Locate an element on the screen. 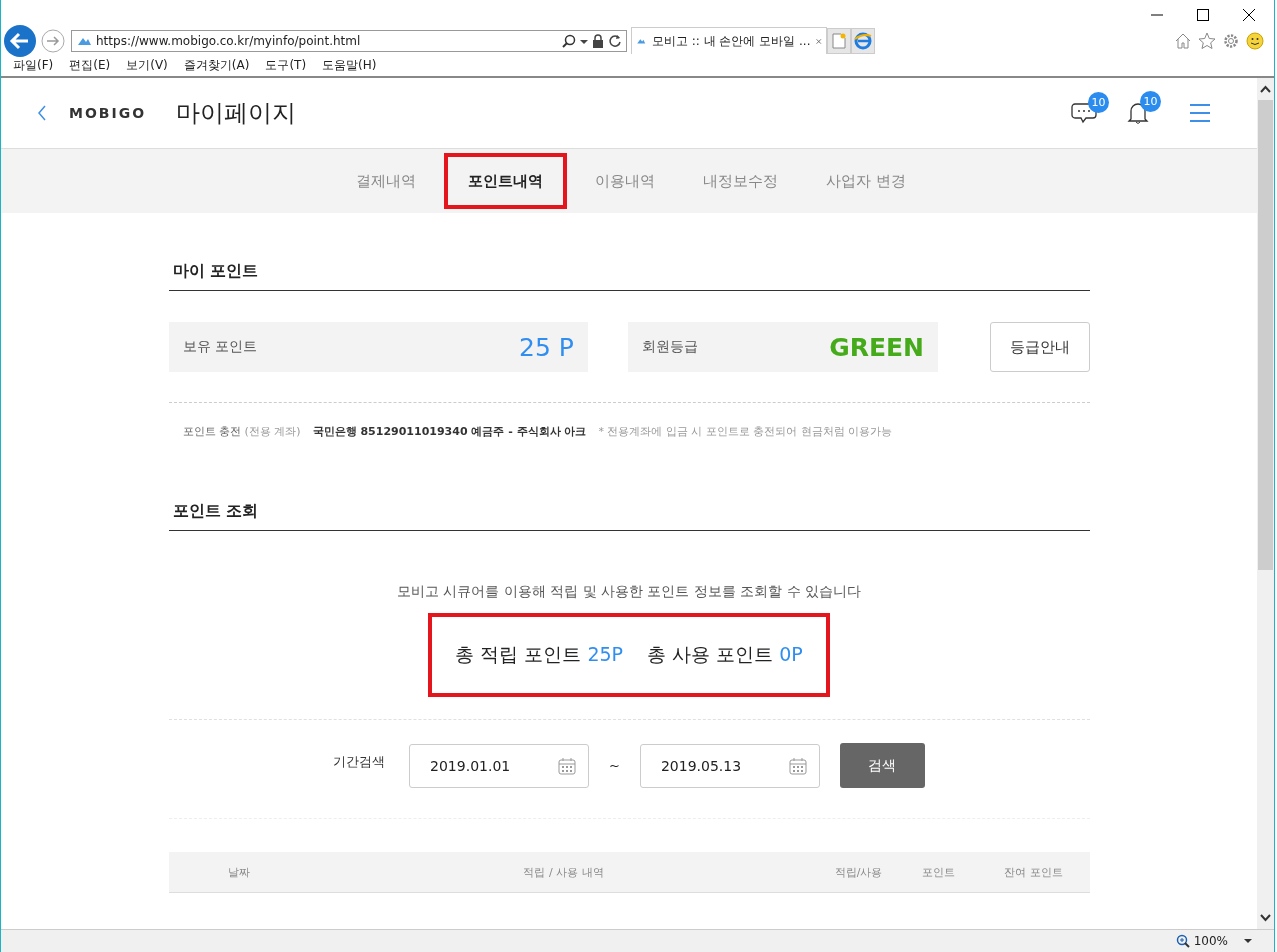 This screenshot has width=1277, height=952. menu-item: 보기(V) is located at coordinates (147, 65).